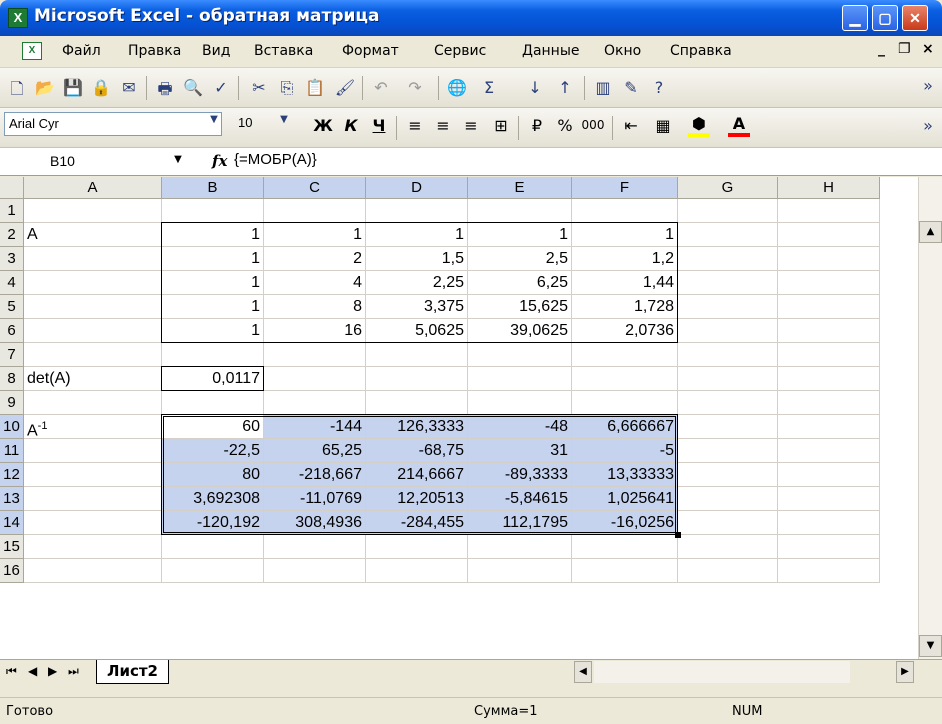 The height and width of the screenshot is (724, 942). What do you see at coordinates (12, 499) in the screenshot?
I see `row-header-13: 13` at bounding box center [12, 499].